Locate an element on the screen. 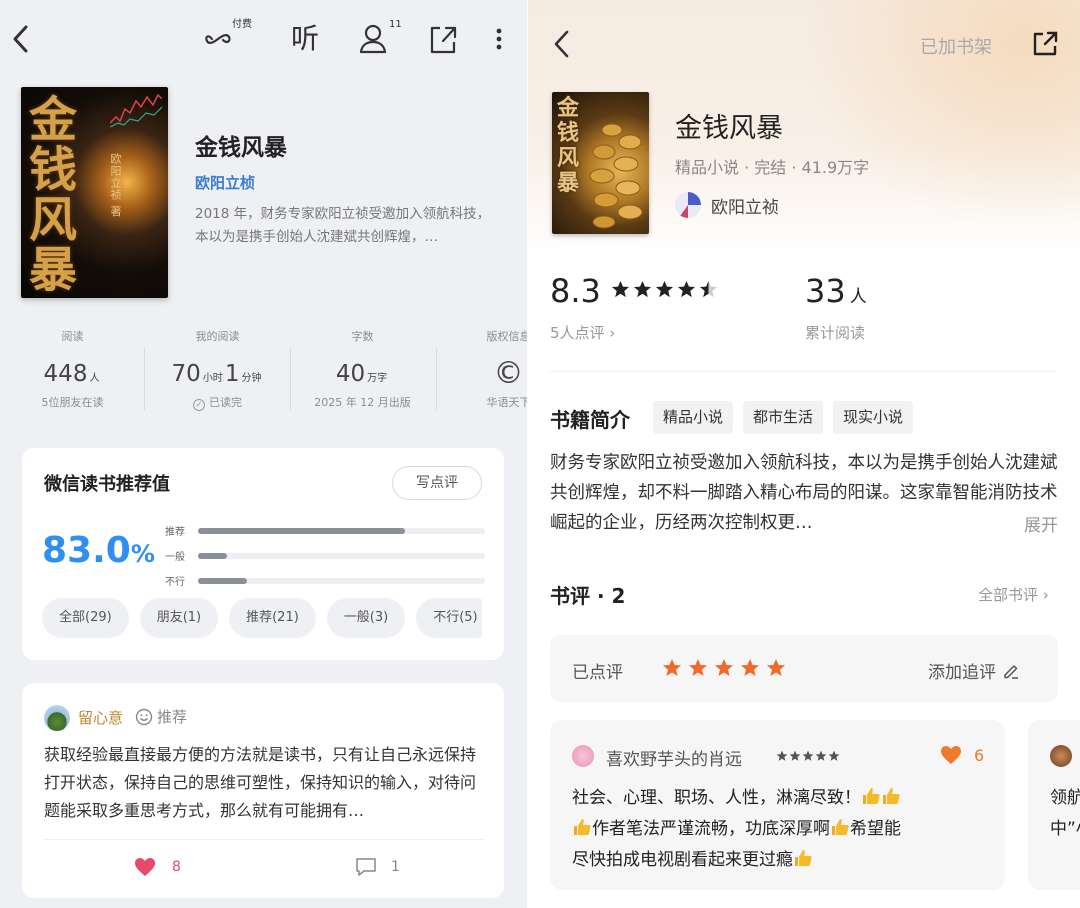  listen-label: 听 is located at coordinates (305, 38).